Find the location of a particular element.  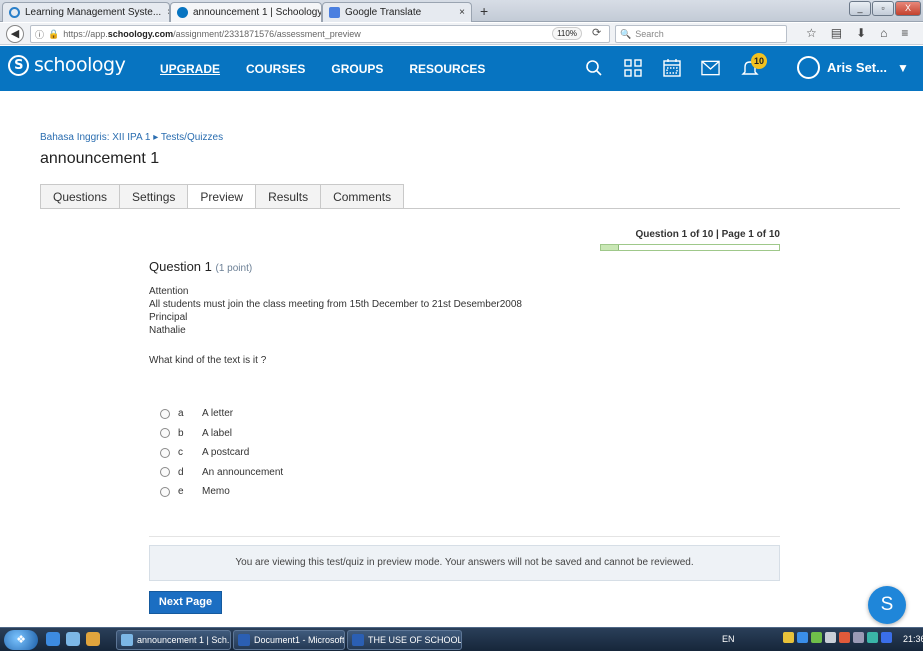

nav-groups: GROUPS is located at coordinates (357, 69).